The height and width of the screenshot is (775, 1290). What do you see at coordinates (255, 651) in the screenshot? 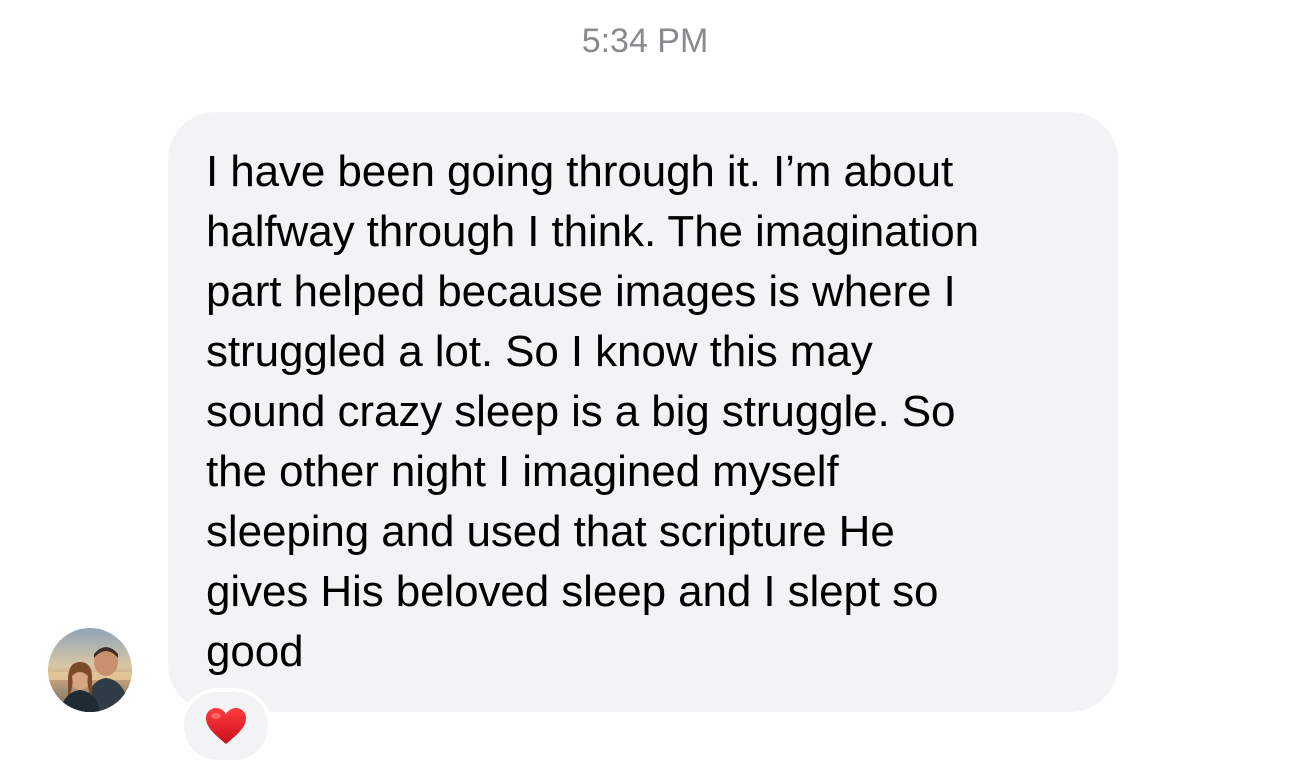
I see `message-line: good` at bounding box center [255, 651].